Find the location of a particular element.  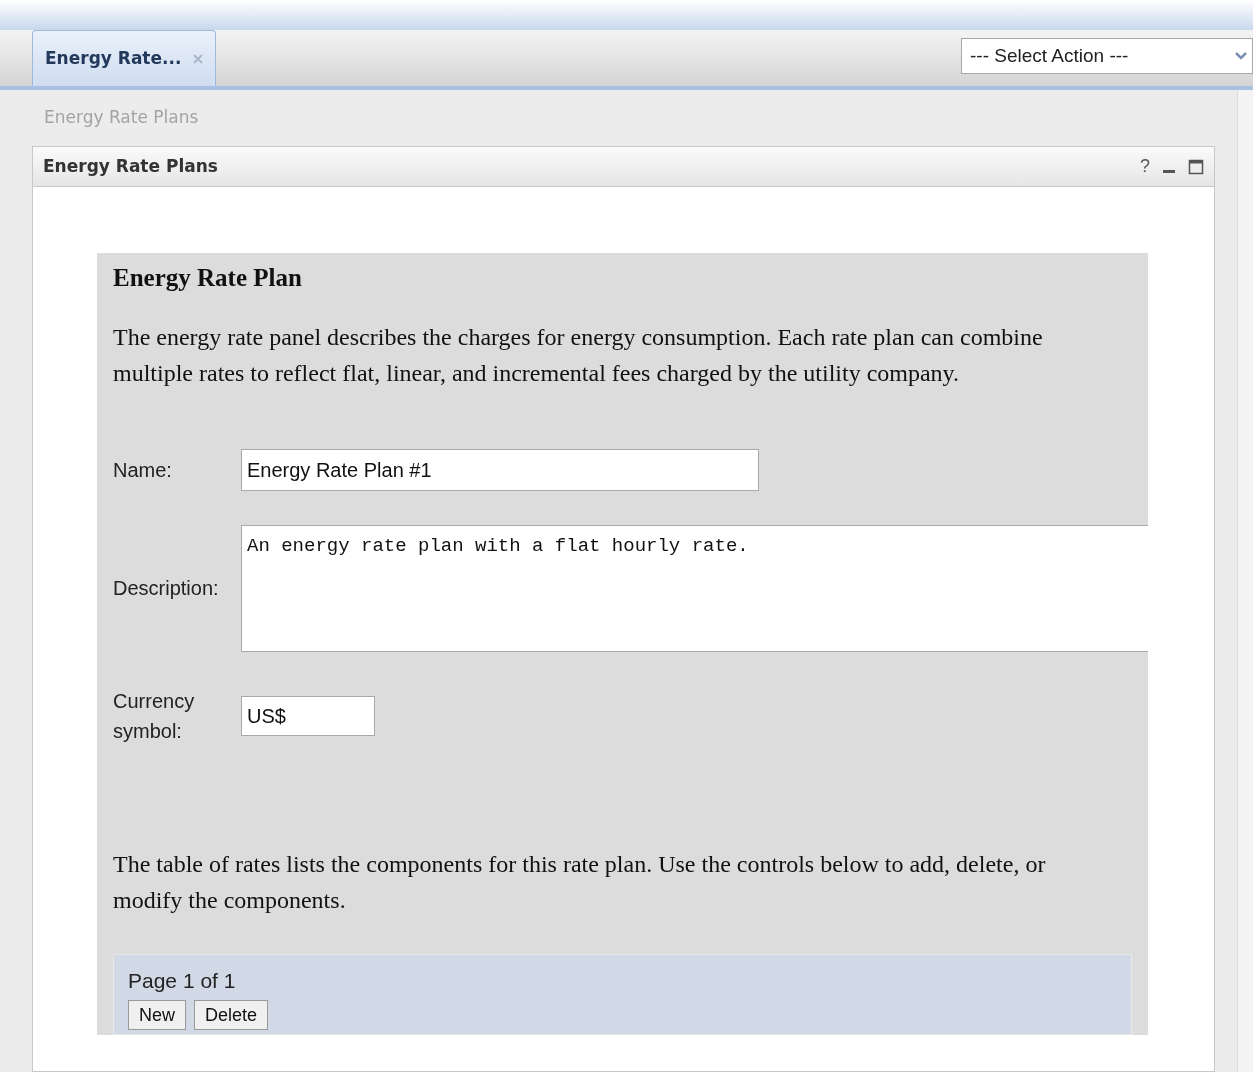

field-label: Currency symbol: is located at coordinates (154, 716).